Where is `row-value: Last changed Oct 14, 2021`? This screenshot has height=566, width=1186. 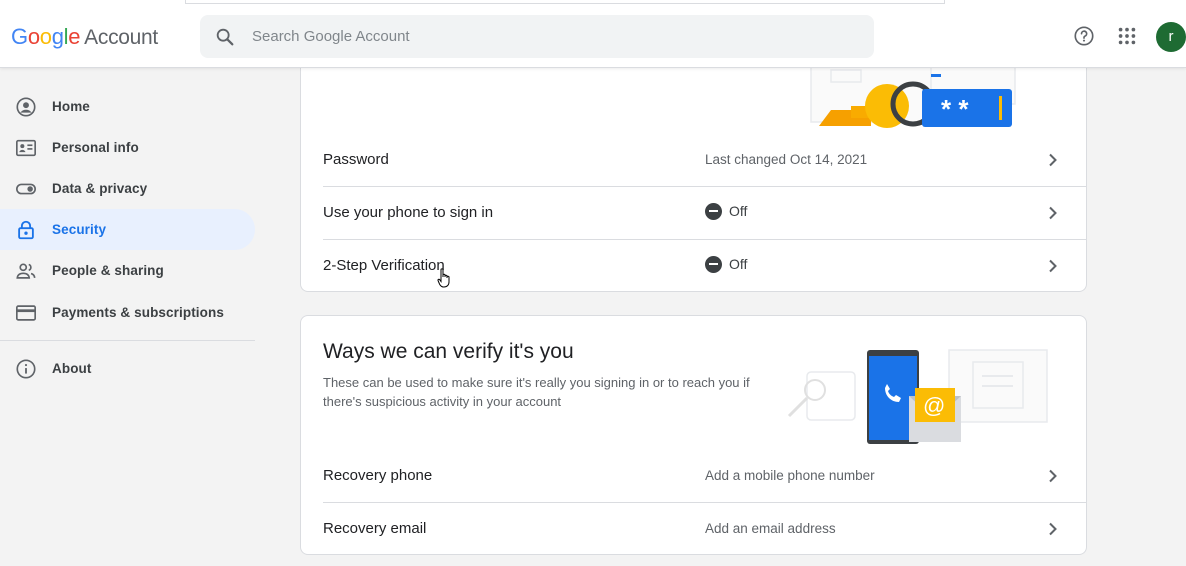
row-value: Last changed Oct 14, 2021 is located at coordinates (786, 159).